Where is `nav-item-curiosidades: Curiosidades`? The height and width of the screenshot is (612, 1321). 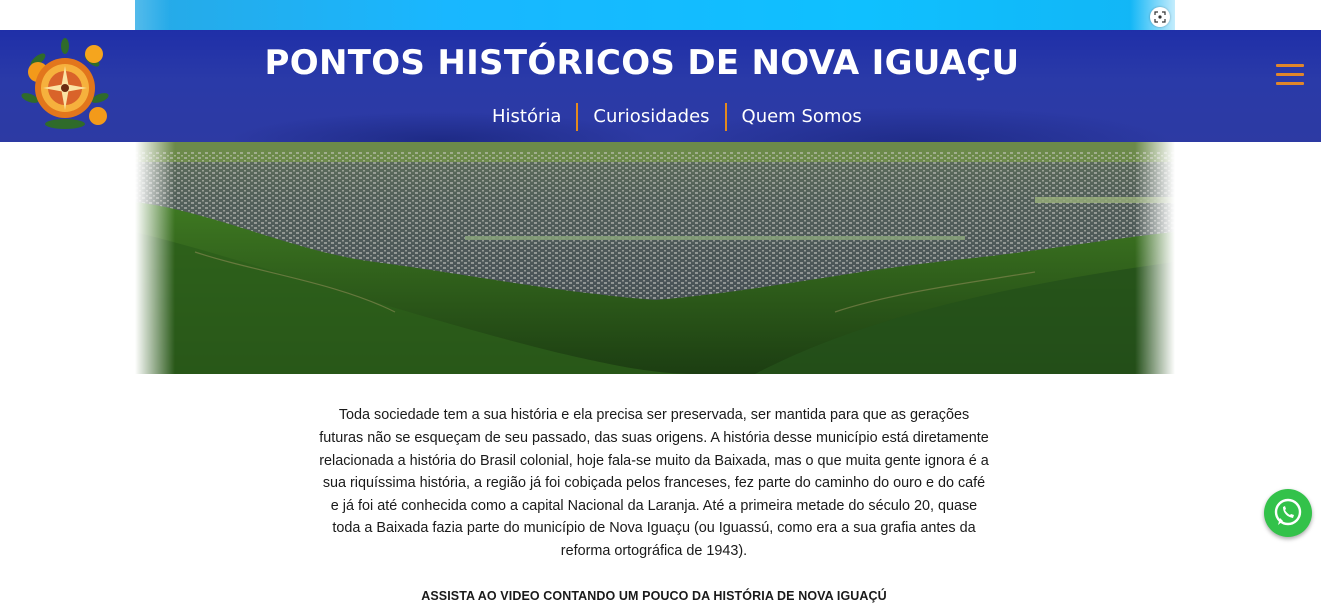 nav-item-curiosidades: Curiosidades is located at coordinates (651, 117).